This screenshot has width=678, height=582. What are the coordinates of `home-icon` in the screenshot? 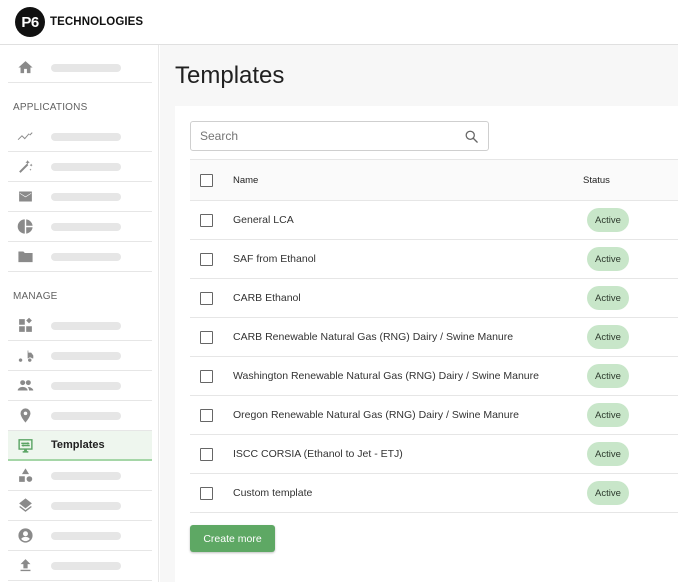 It's located at (25, 67).